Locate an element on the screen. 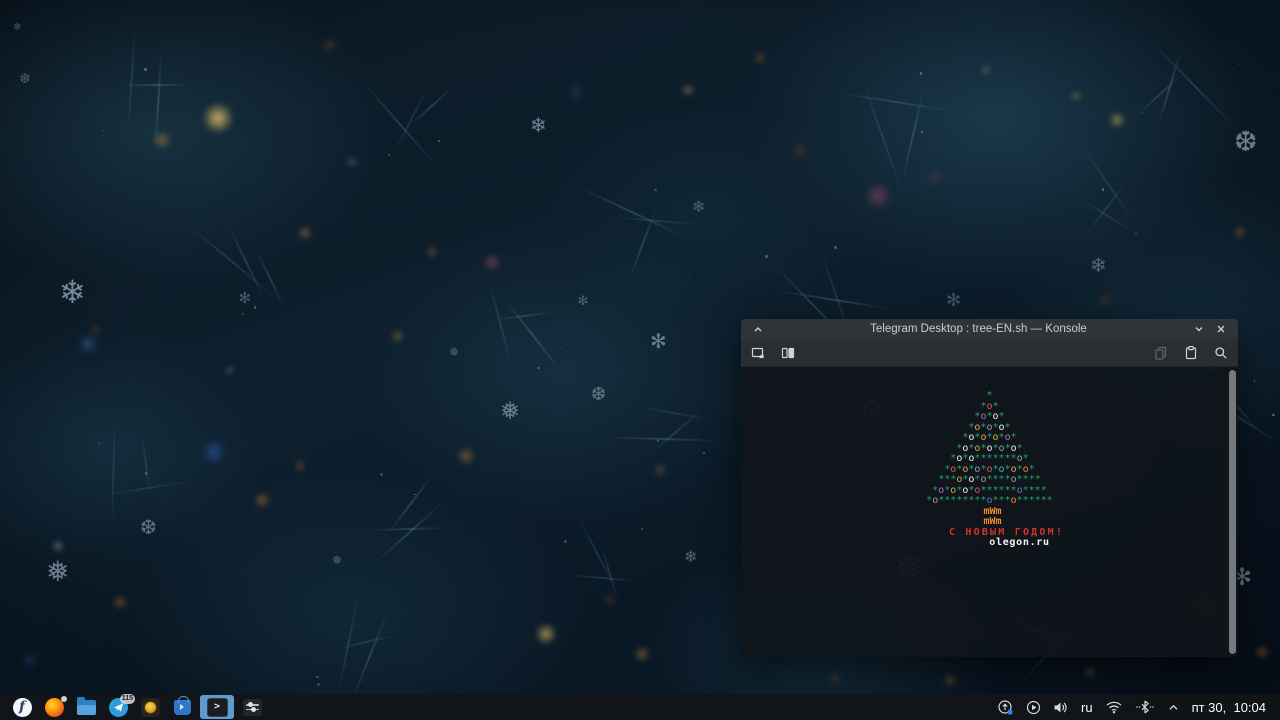  copy-button is located at coordinates (1161, 353).